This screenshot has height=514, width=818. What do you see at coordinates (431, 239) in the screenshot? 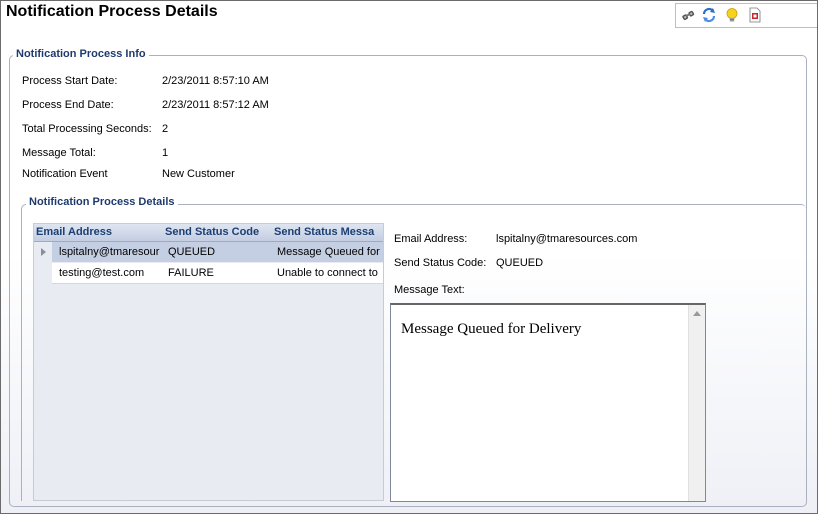
I see `email-address-label: Email Address:` at bounding box center [431, 239].